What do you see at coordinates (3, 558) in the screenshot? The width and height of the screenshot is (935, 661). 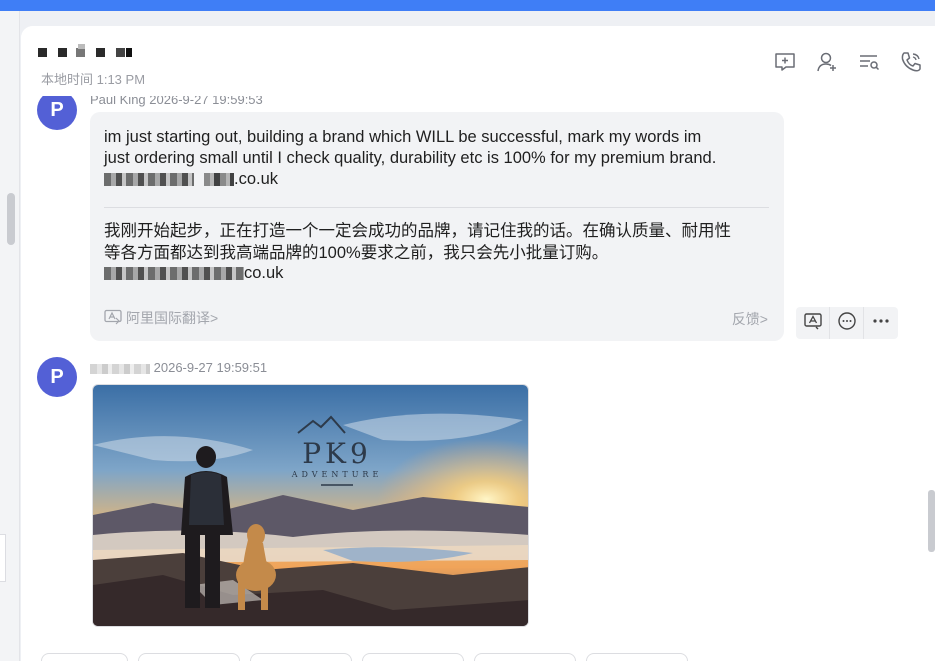 I see `left-edge-tab` at bounding box center [3, 558].